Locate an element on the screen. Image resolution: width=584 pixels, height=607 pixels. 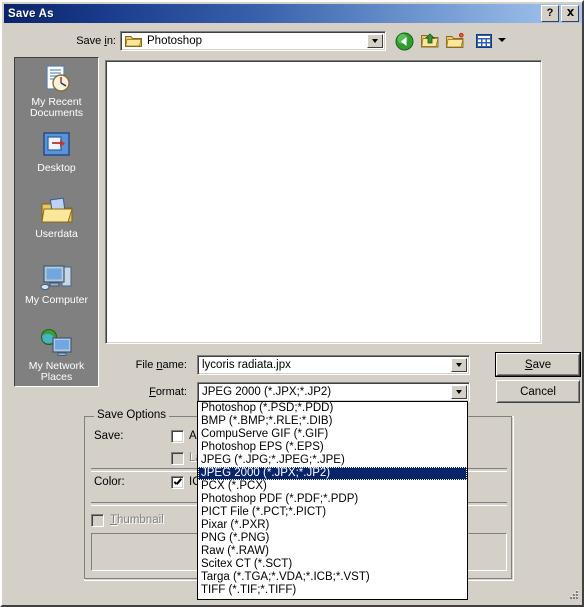
back-button is located at coordinates (404, 41).